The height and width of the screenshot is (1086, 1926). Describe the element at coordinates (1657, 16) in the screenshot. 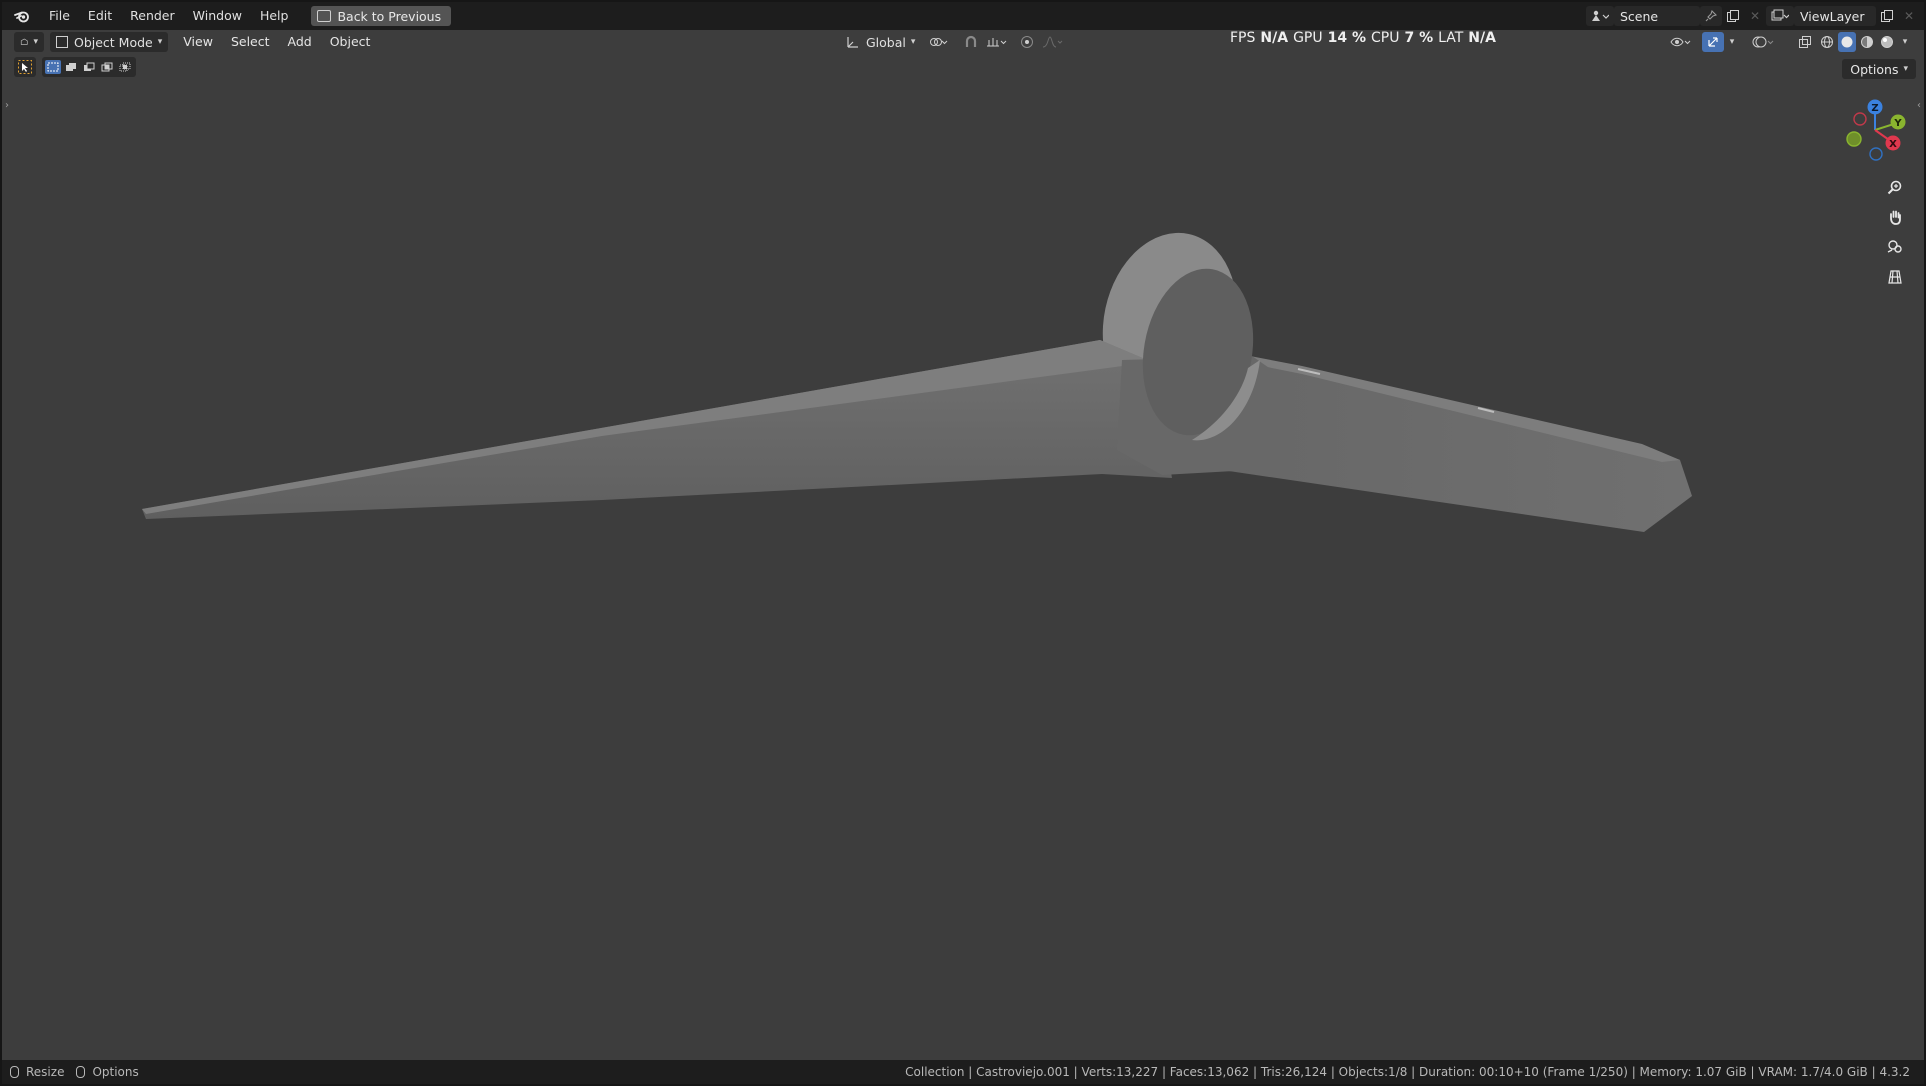

I see `scene-name-field: Scene` at that location.